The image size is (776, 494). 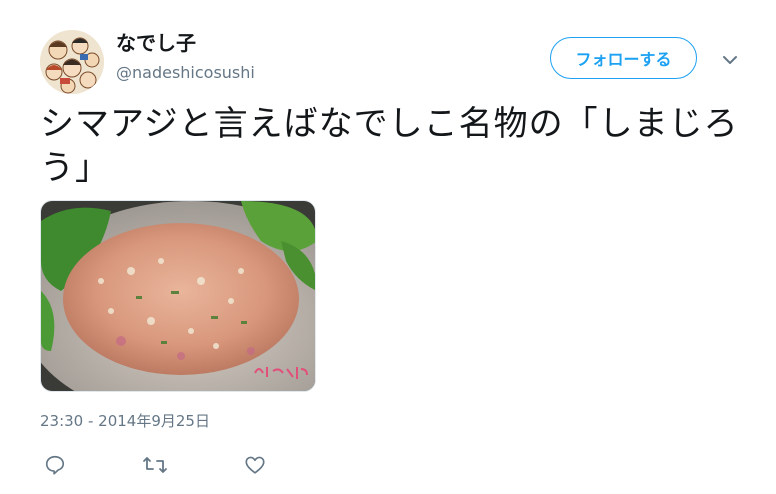 What do you see at coordinates (190, 465) in the screenshot?
I see `tweet-actions` at bounding box center [190, 465].